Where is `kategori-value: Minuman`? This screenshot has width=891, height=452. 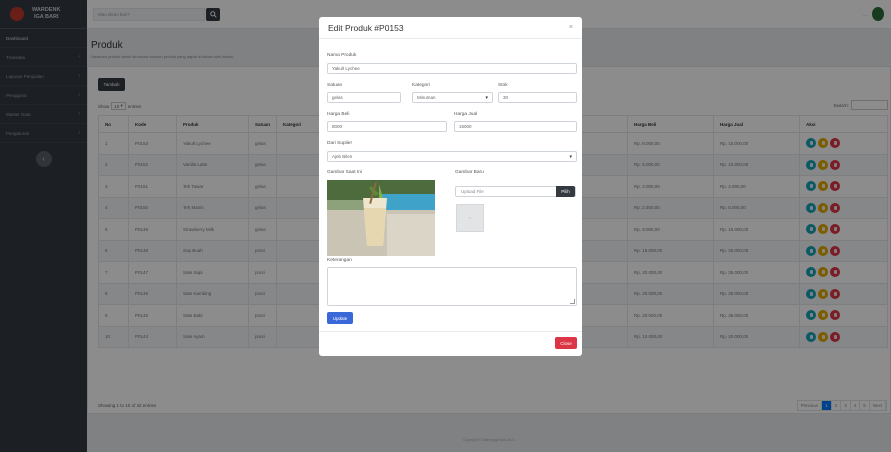
kategori-value: Minuman is located at coordinates (426, 97).